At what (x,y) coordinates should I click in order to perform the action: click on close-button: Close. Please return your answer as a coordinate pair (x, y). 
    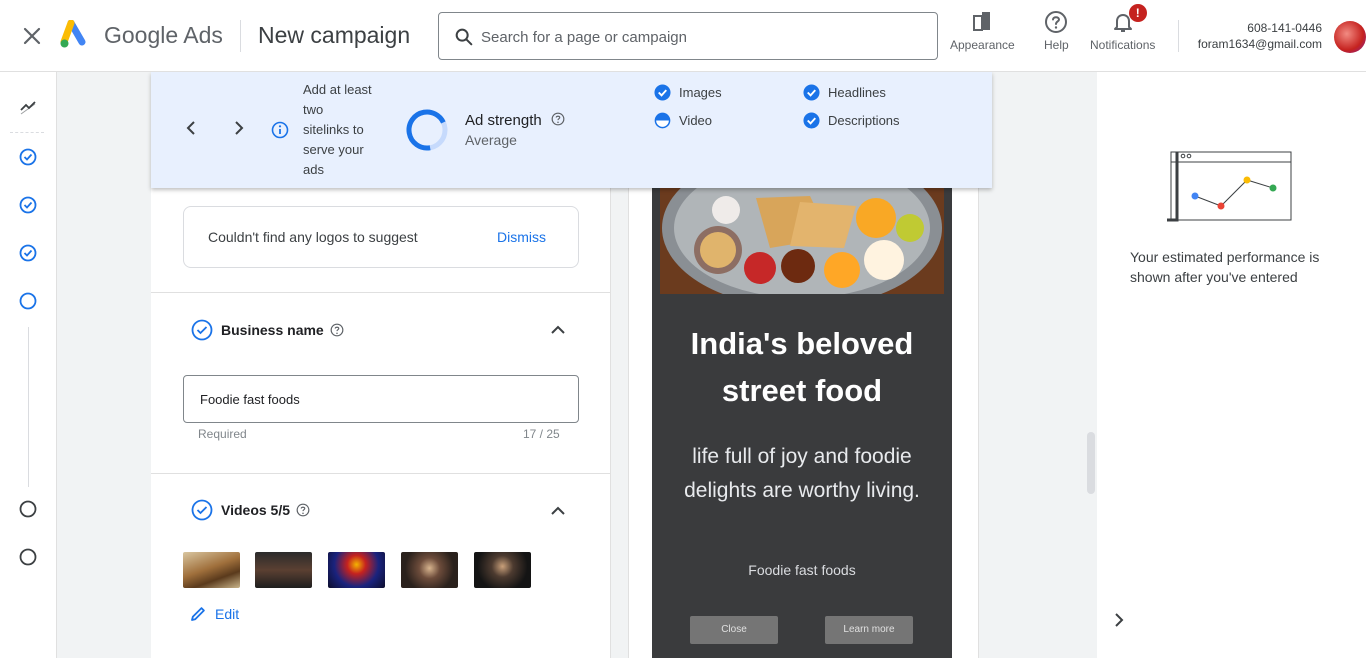
    Looking at the image, I should click on (734, 630).